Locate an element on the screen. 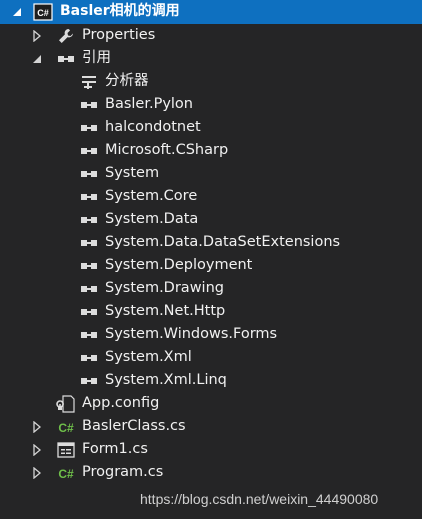 This screenshot has width=422, height=519. tree-item-properties: Properties is located at coordinates (211, 35).